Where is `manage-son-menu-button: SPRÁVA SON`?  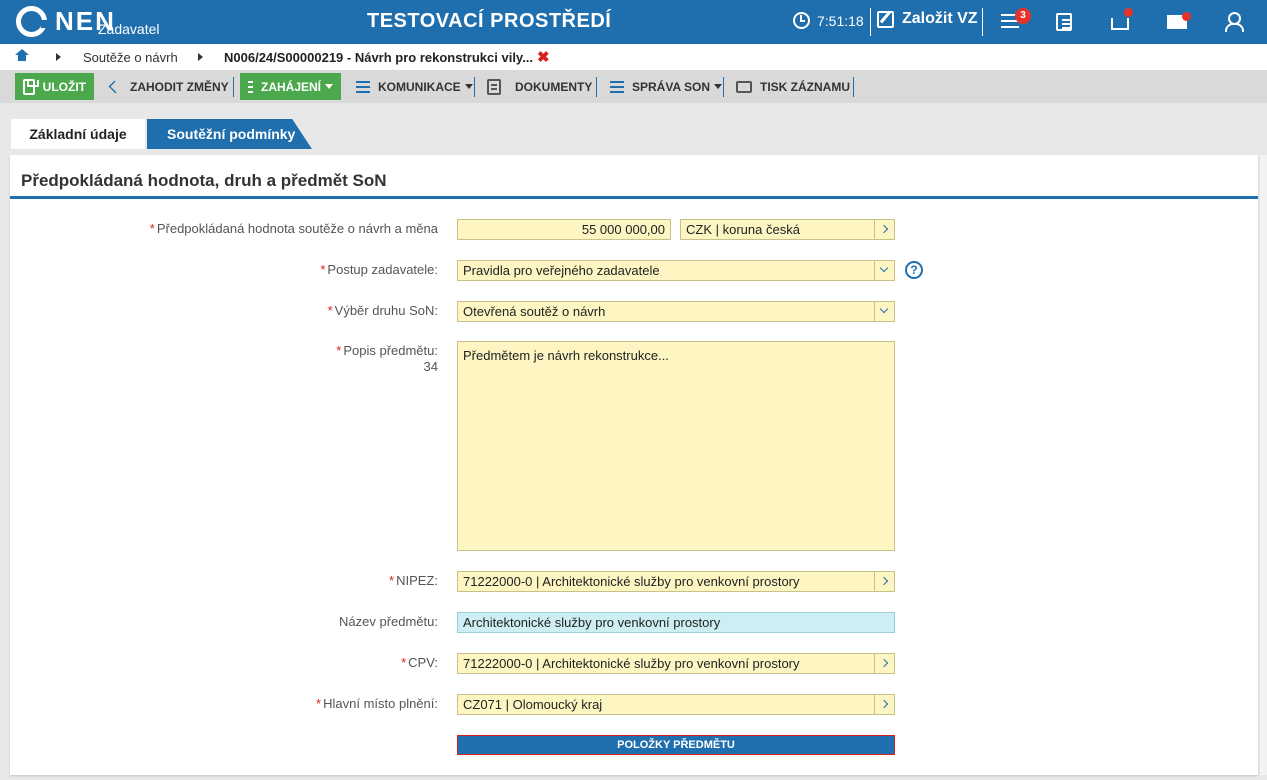
manage-son-menu-button: SPRÁVA SON is located at coordinates (666, 86).